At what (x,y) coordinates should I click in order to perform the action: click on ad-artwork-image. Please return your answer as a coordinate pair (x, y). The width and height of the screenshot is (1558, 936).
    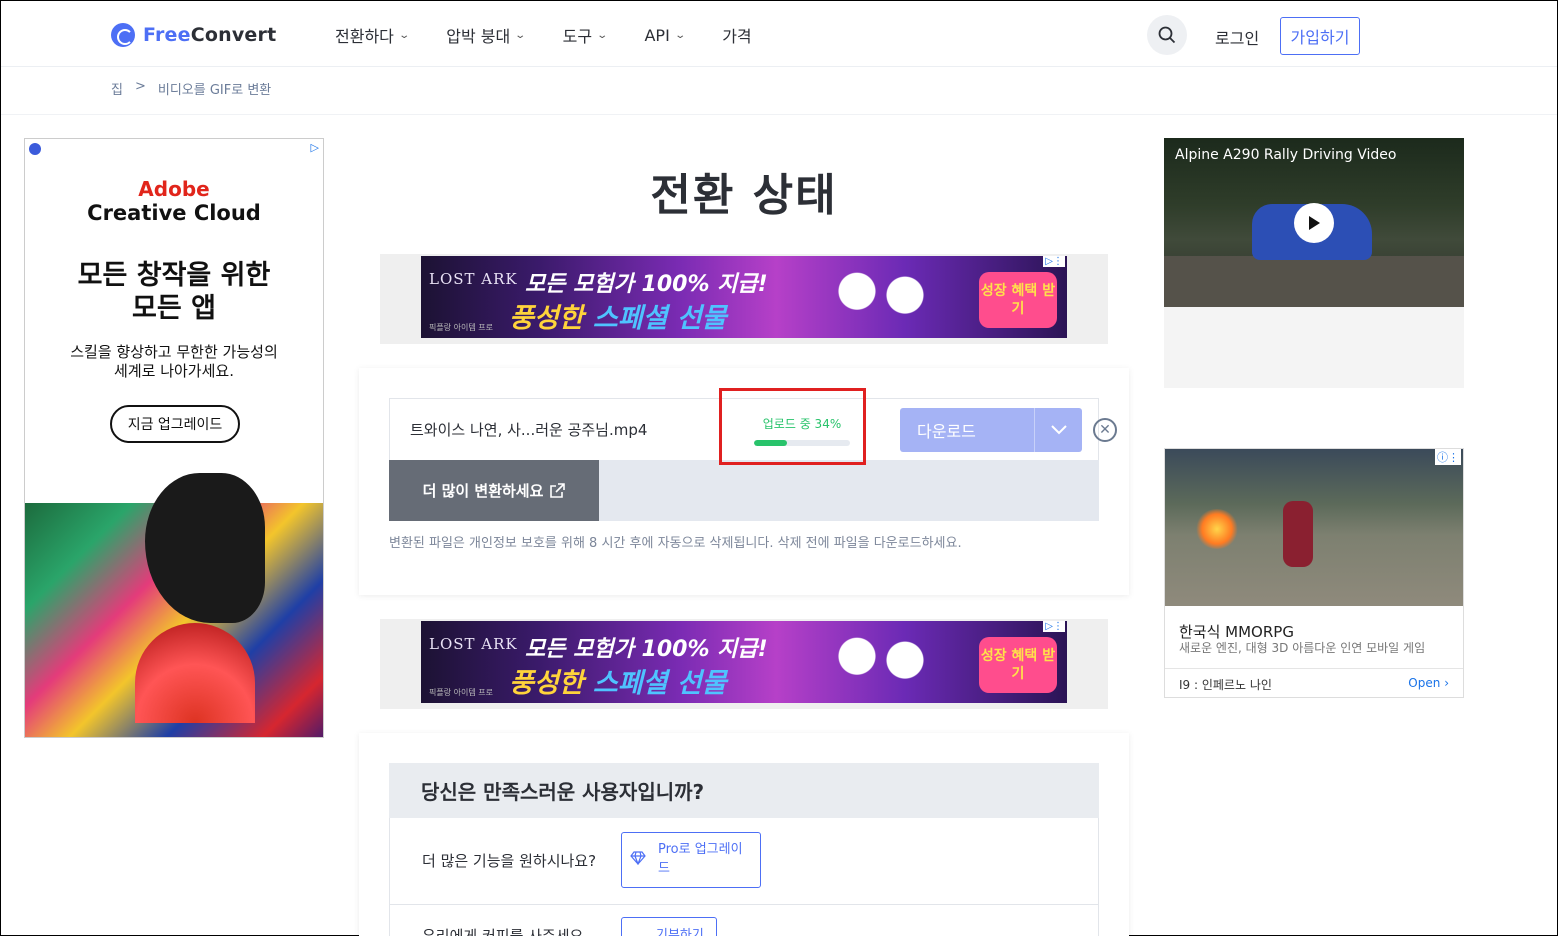
    Looking at the image, I should click on (174, 605).